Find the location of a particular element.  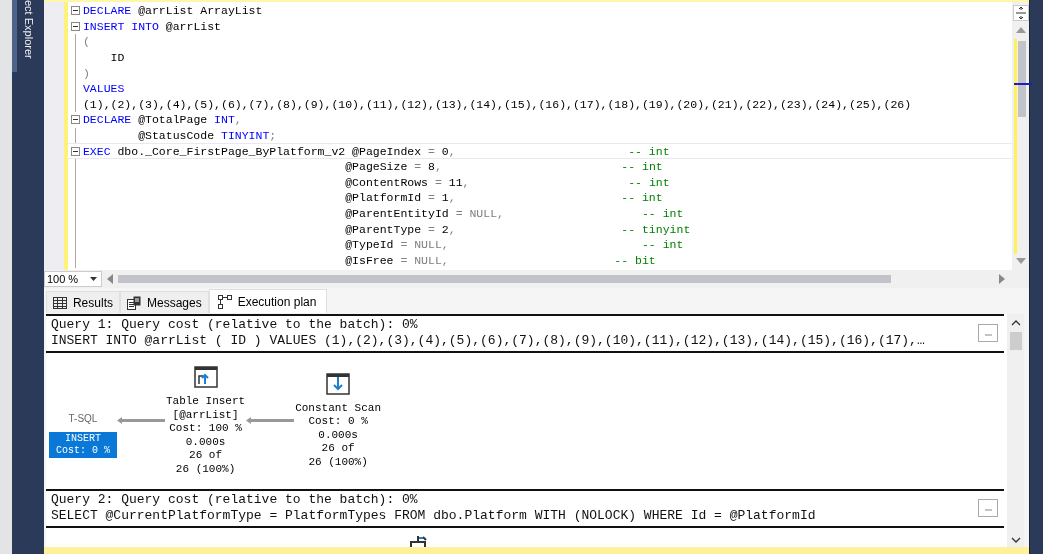

grid-icon is located at coordinates (59, 302).